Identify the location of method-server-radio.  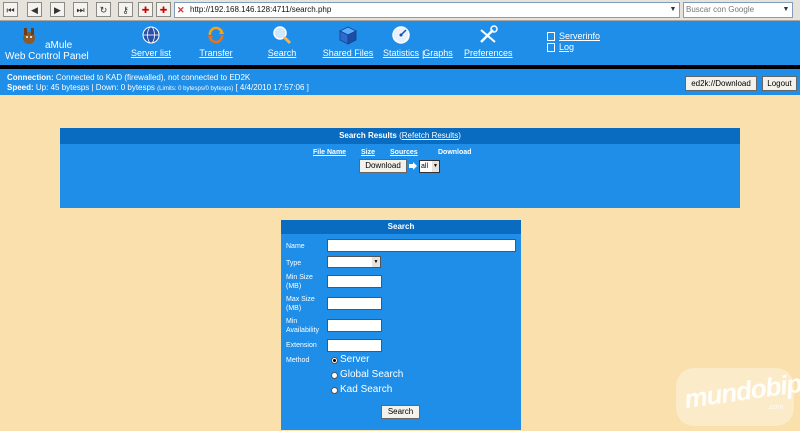
(334, 360).